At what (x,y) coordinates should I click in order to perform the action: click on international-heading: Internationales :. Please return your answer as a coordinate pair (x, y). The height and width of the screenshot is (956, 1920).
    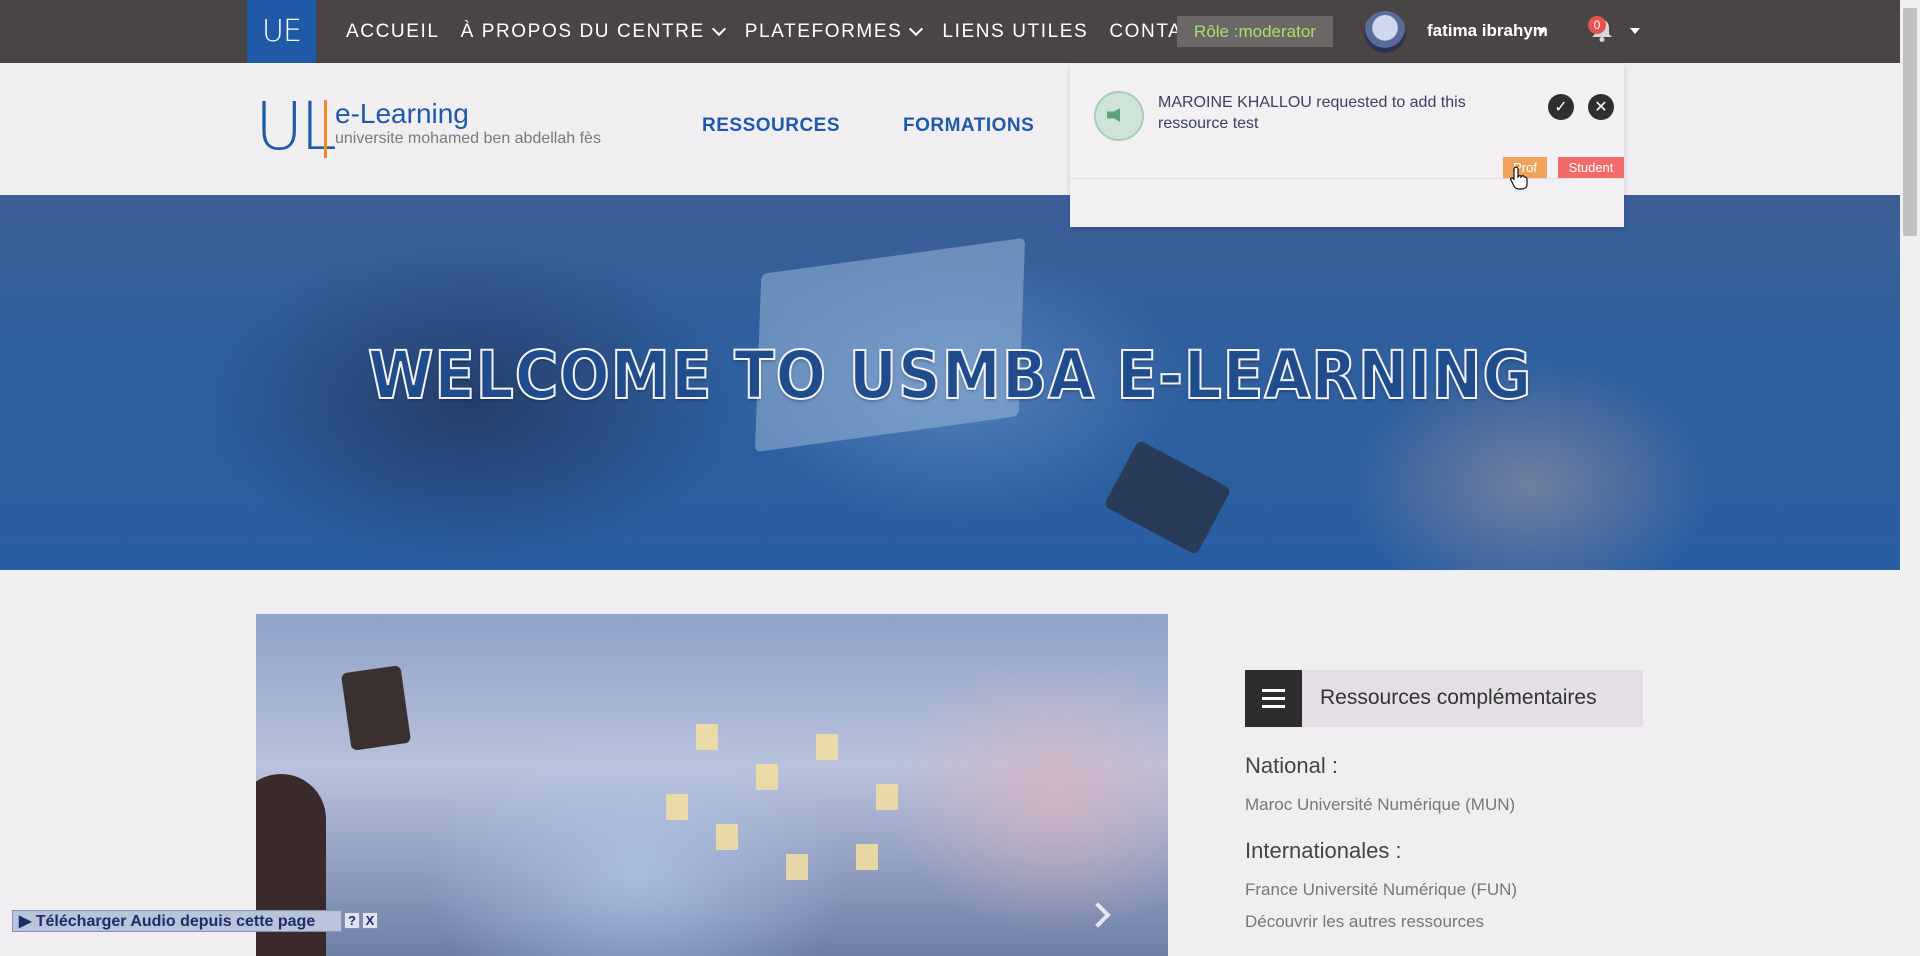
    Looking at the image, I should click on (1323, 850).